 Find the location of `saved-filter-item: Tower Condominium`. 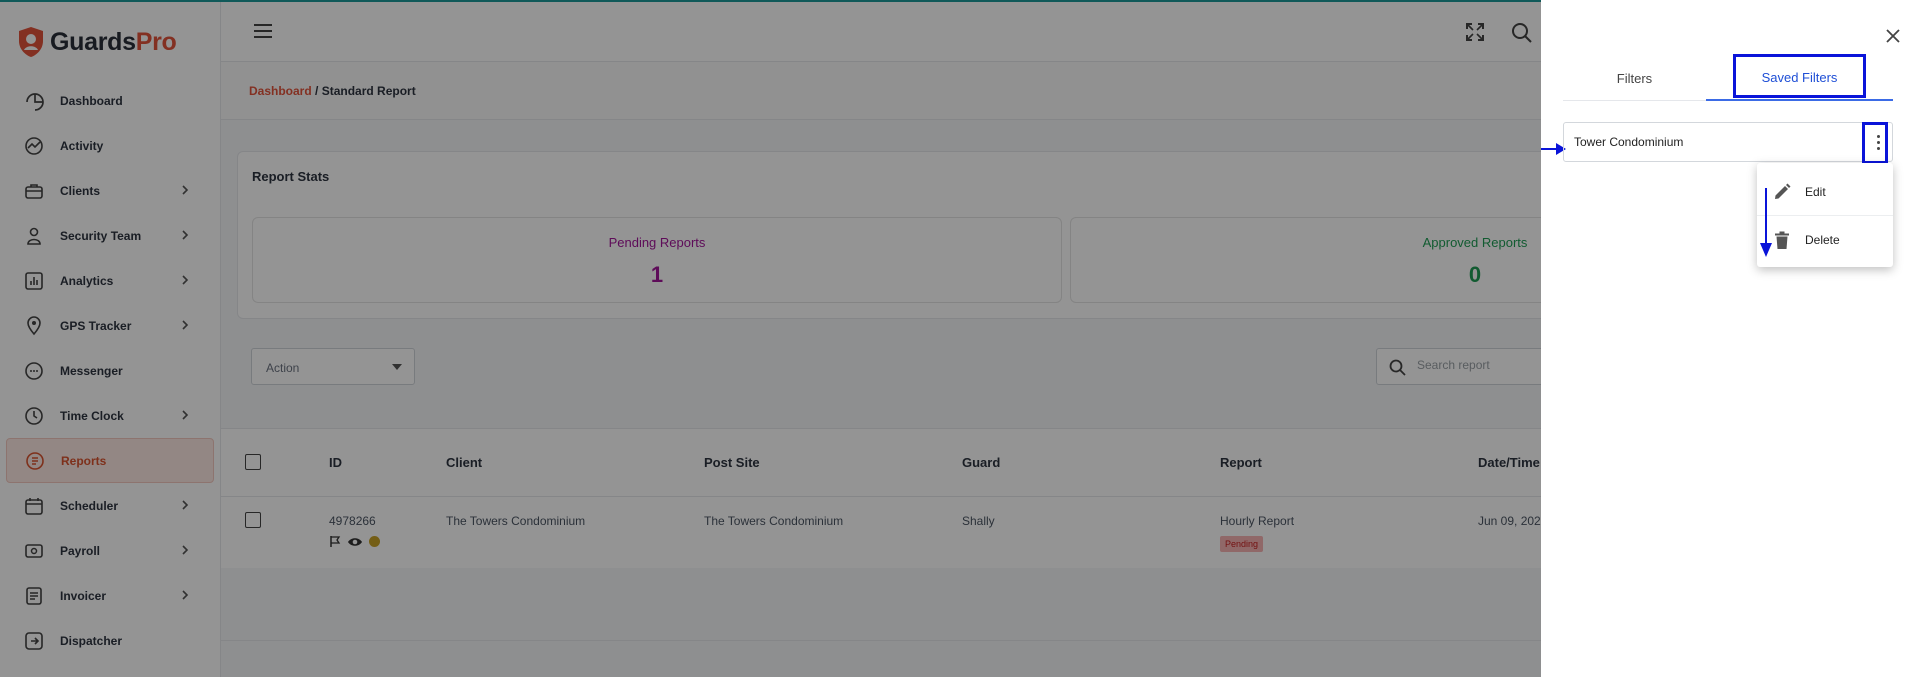

saved-filter-item: Tower Condominium is located at coordinates (1728, 142).